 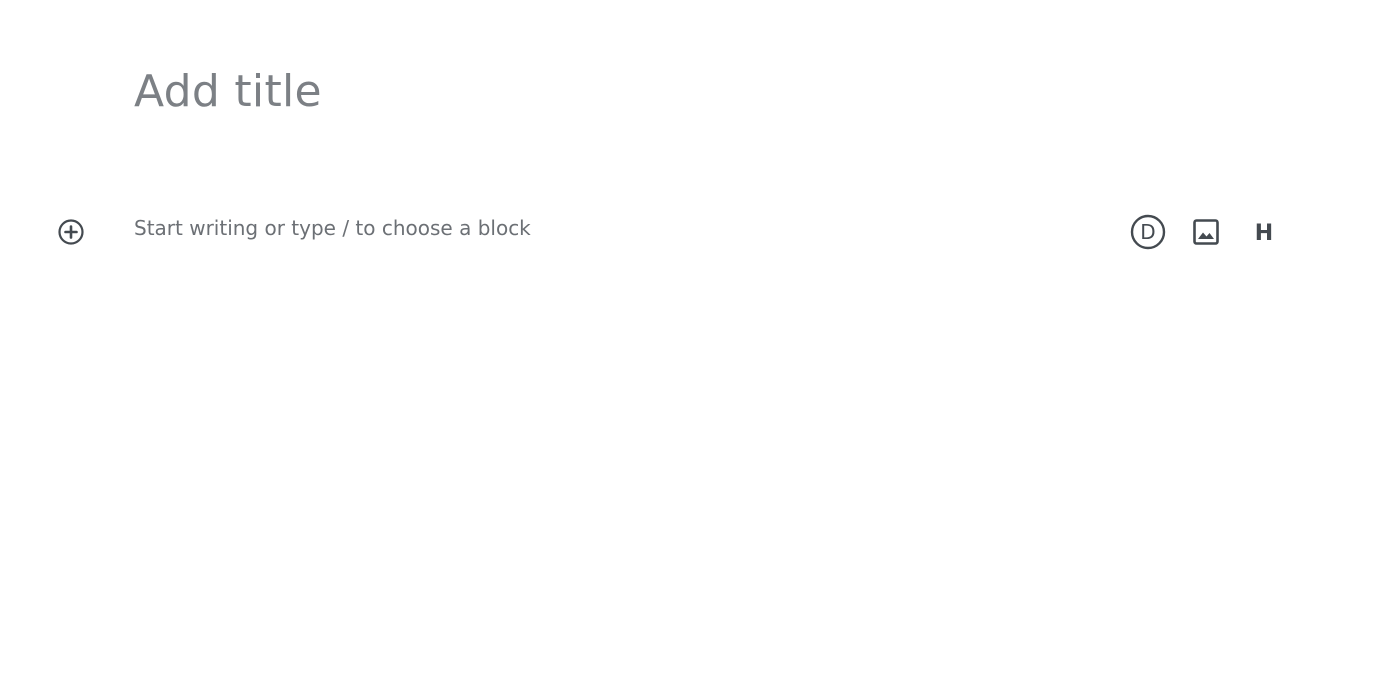 I want to click on image-icon, so click(x=1206, y=232).